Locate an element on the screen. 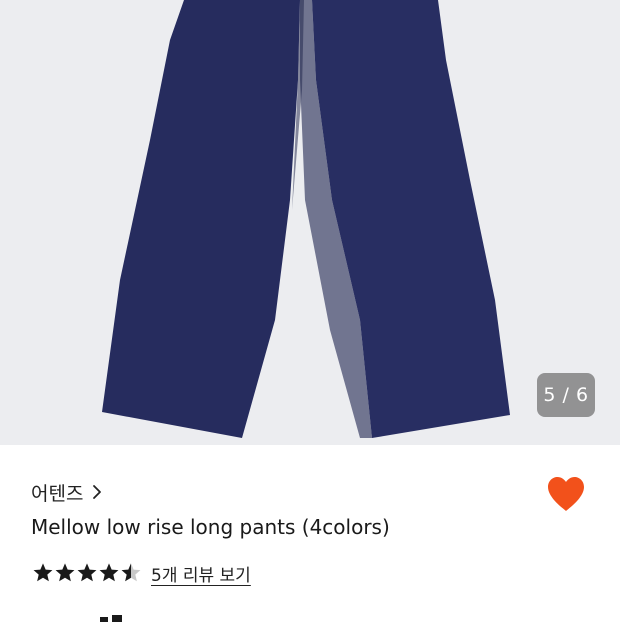 The width and height of the screenshot is (620, 622). review-link: 5개 리뷰 보기 is located at coordinates (201, 573).